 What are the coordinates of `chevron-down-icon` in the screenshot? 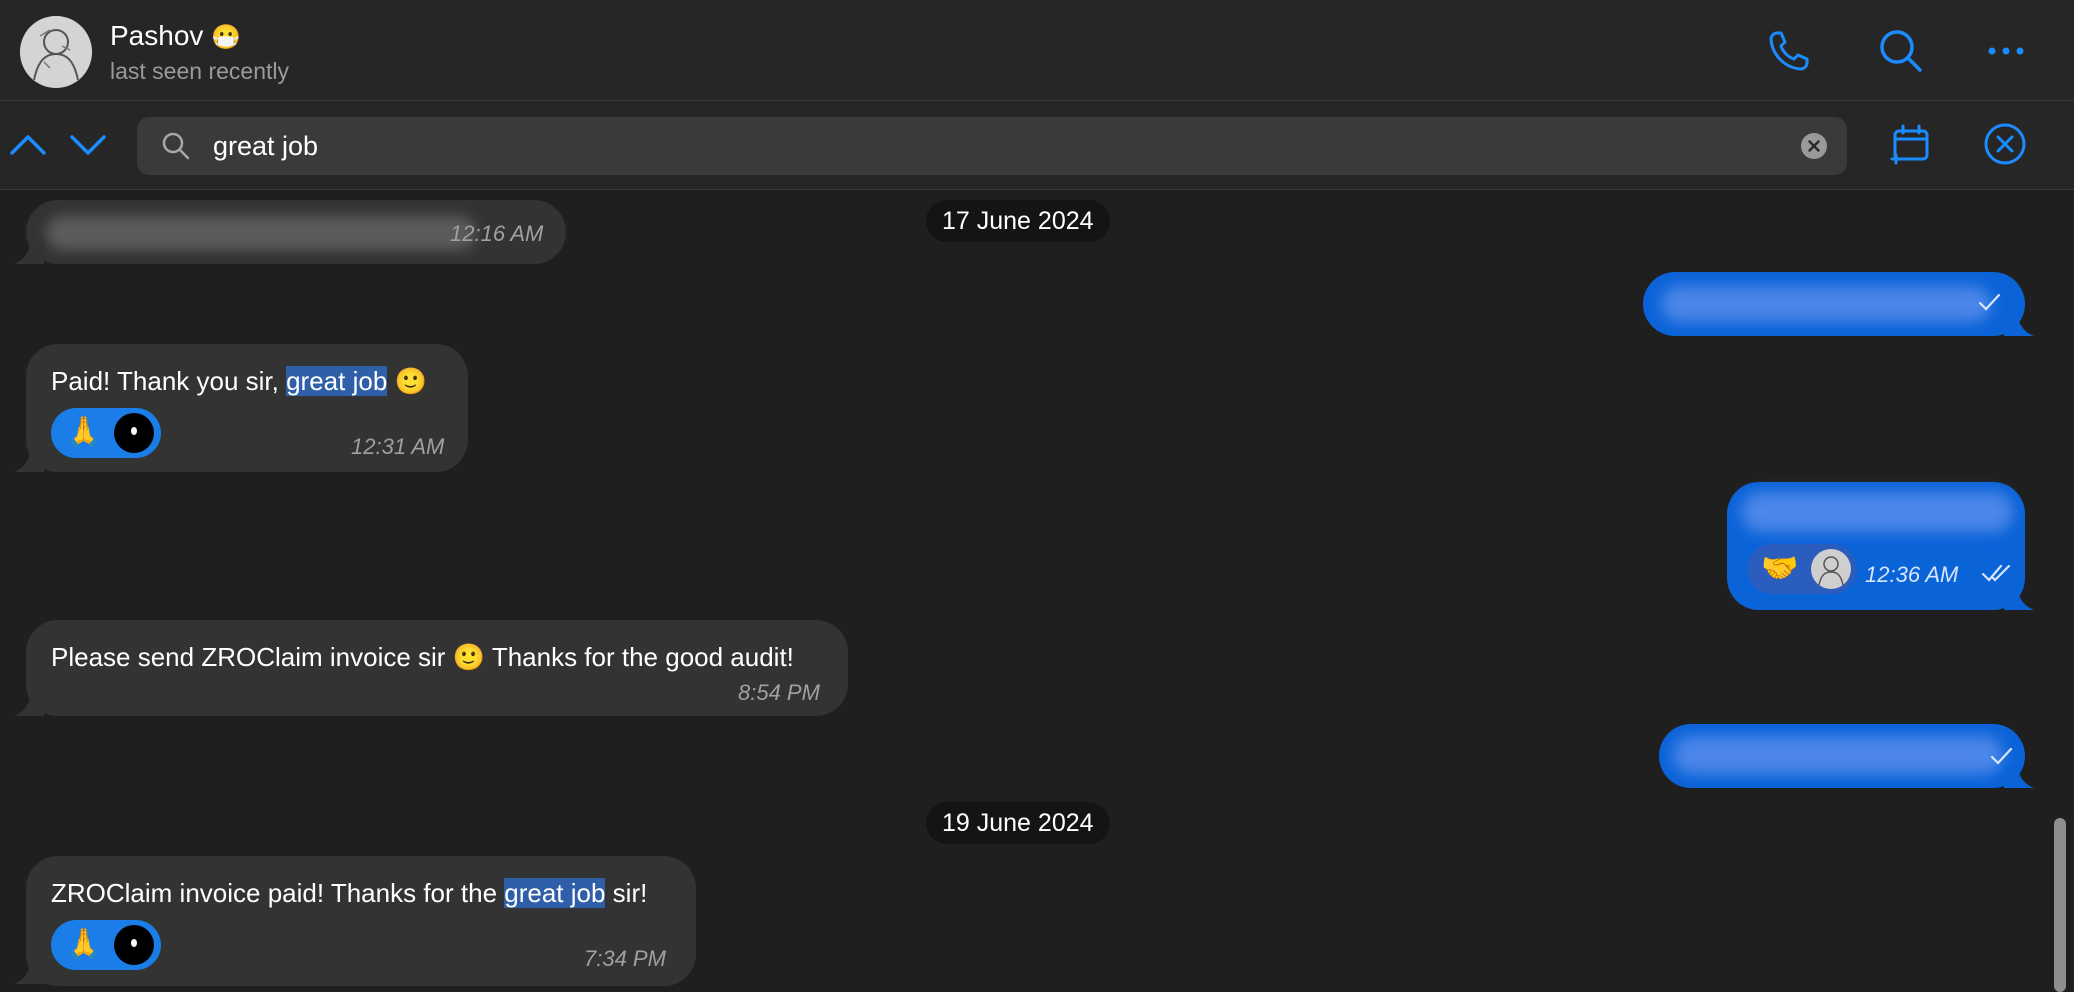 It's located at (88, 145).